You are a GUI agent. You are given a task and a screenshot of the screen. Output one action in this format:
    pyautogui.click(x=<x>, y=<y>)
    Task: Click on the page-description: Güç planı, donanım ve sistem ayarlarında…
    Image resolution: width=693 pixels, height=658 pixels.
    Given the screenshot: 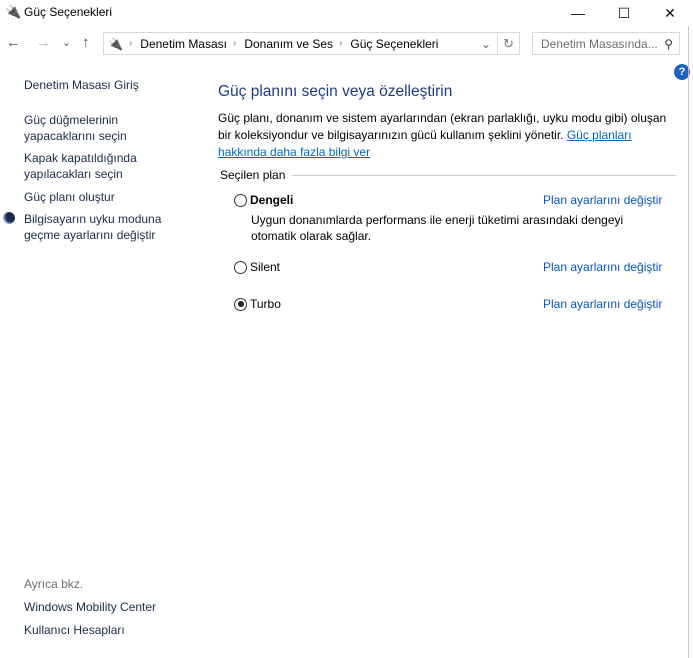 What is the action you would take?
    pyautogui.click(x=448, y=135)
    